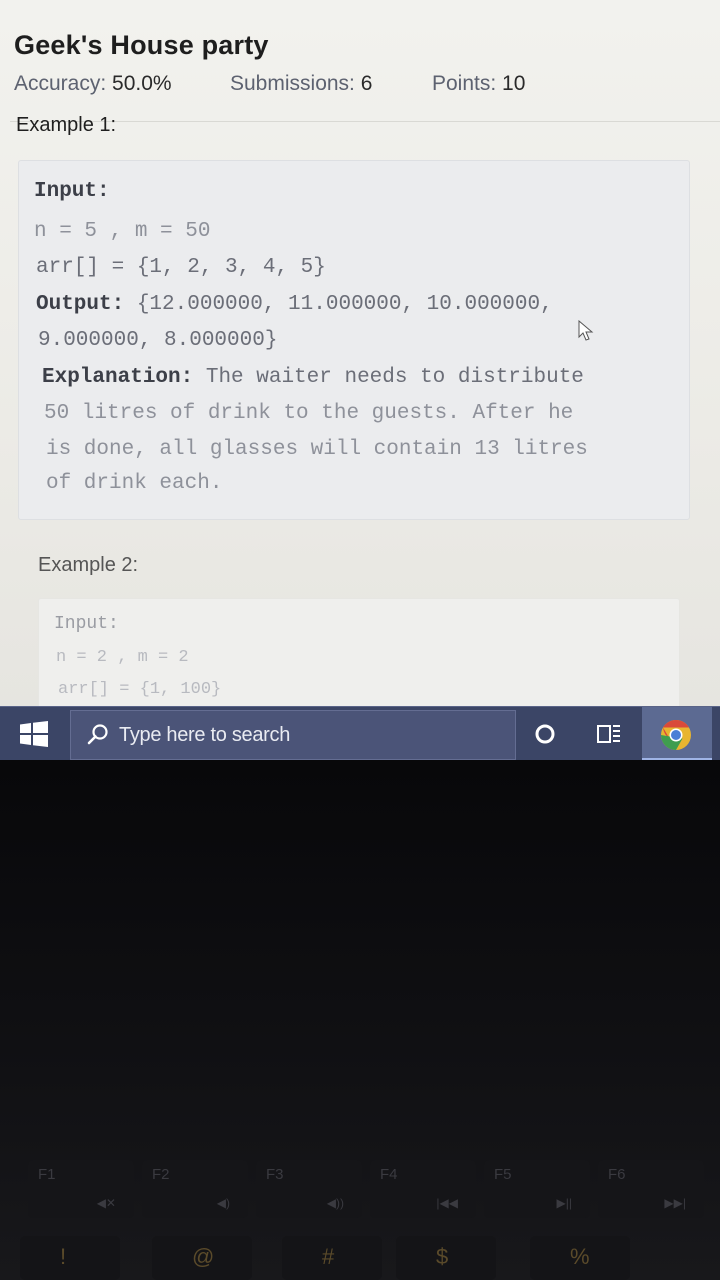 This screenshot has width=720, height=1280. Describe the element at coordinates (140, 689) in the screenshot. I see `example-2-arr-line: arr[] = {1, 100}` at that location.